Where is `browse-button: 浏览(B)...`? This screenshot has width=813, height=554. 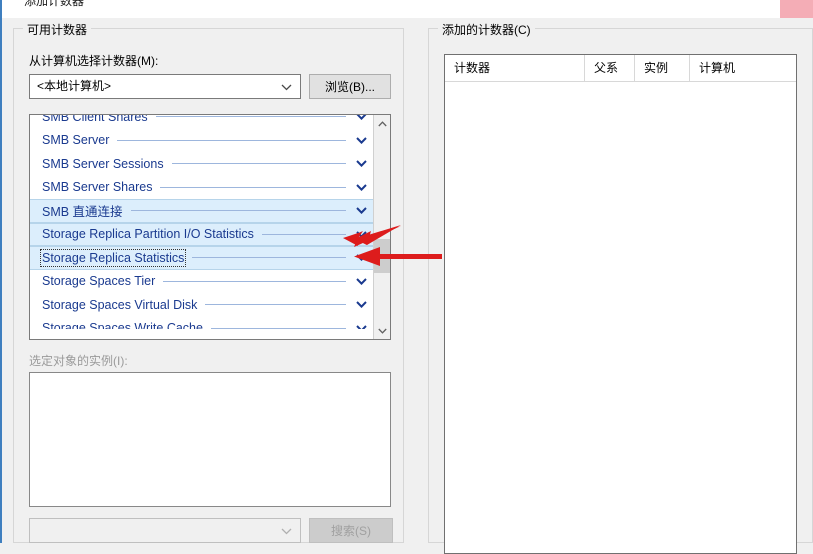
browse-button: 浏览(B)... is located at coordinates (350, 86).